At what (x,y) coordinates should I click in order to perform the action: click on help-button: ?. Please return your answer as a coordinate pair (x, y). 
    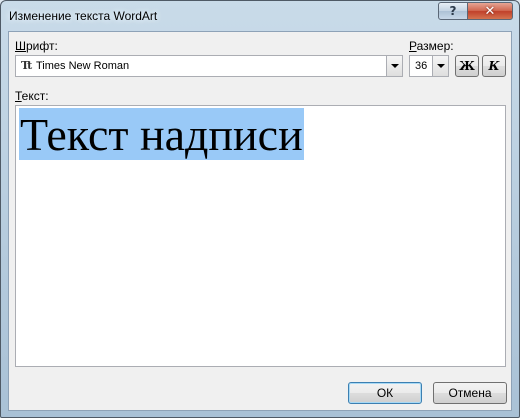
    Looking at the image, I should click on (453, 11).